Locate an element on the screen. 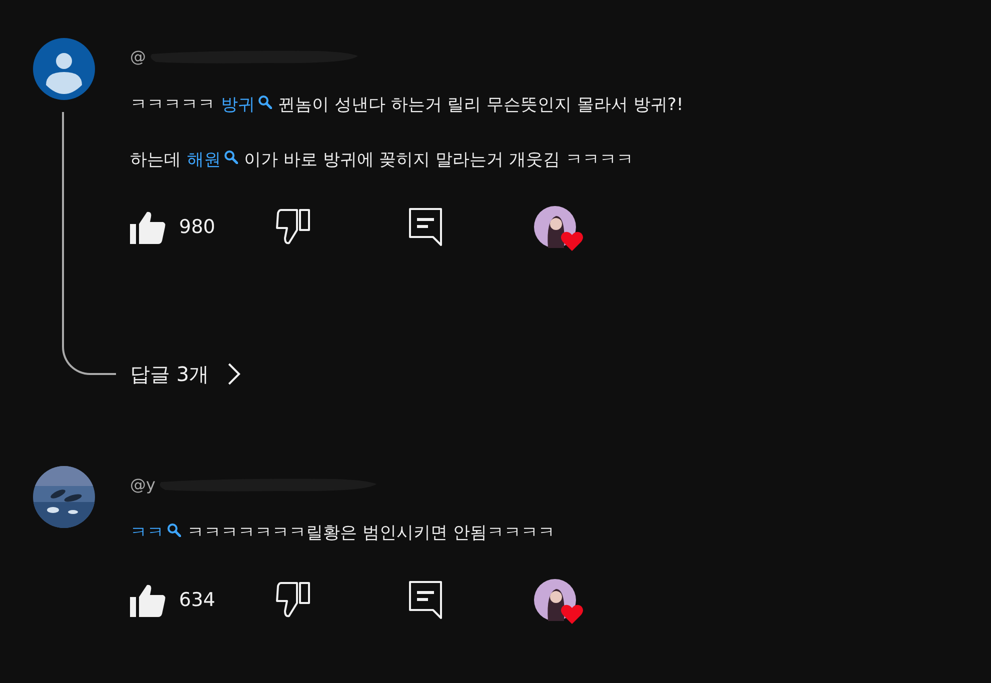 The image size is (991, 683). search-link: ㅋㅋ is located at coordinates (147, 533).